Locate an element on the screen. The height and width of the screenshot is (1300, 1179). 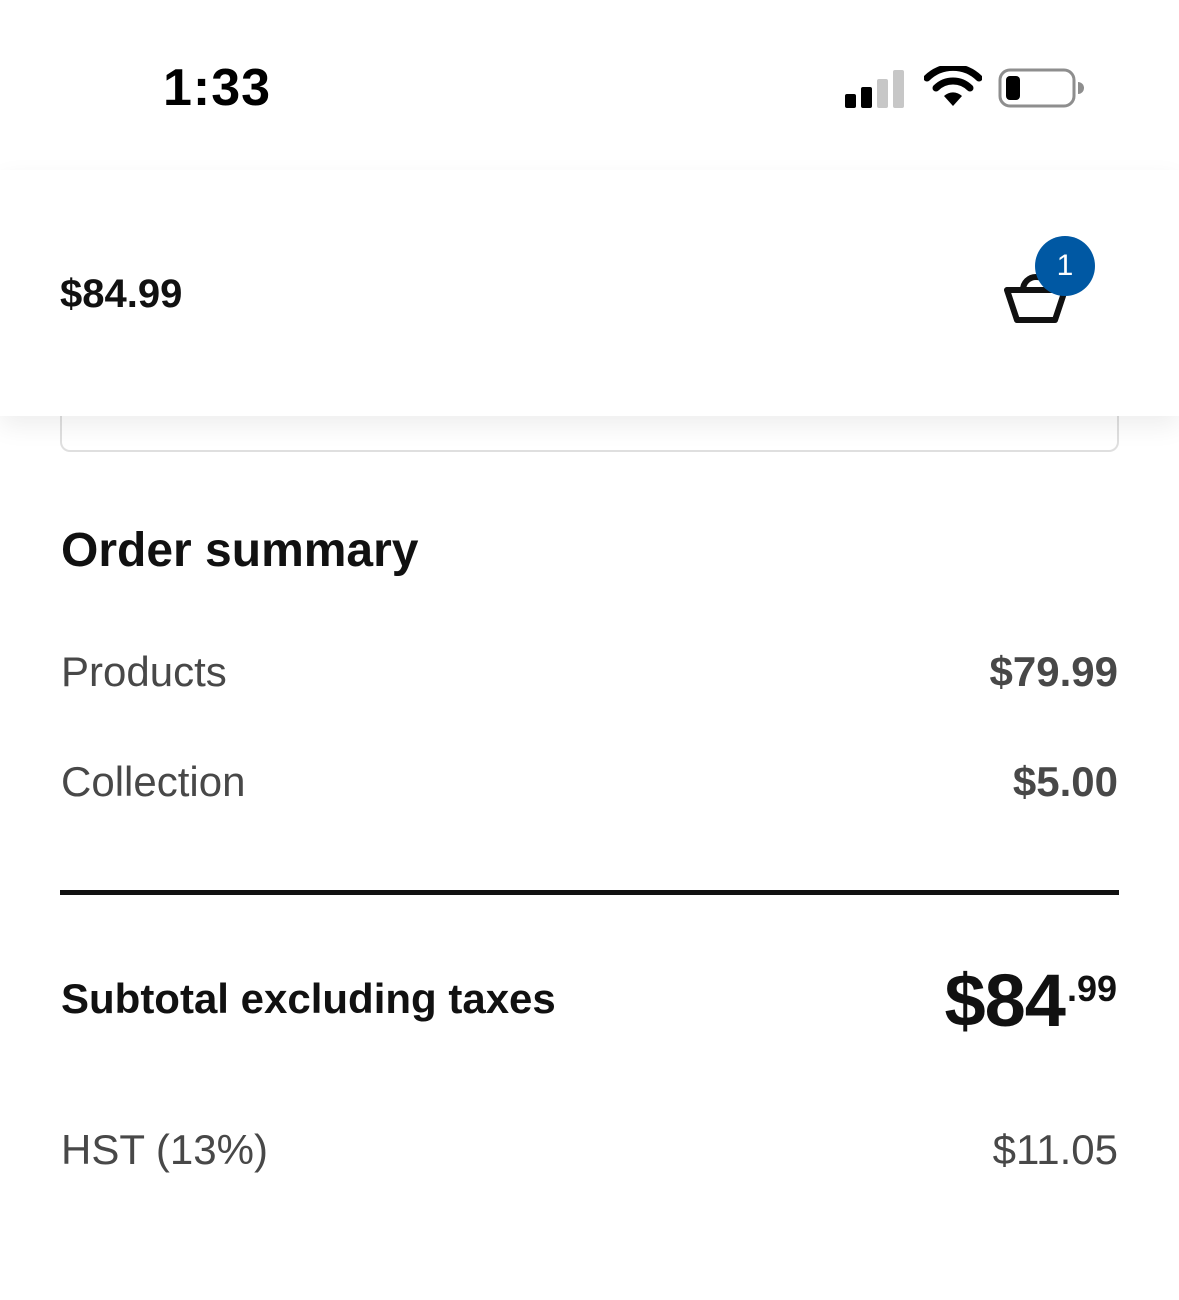
subtotal-price: $84.99 is located at coordinates (1030, 1001).